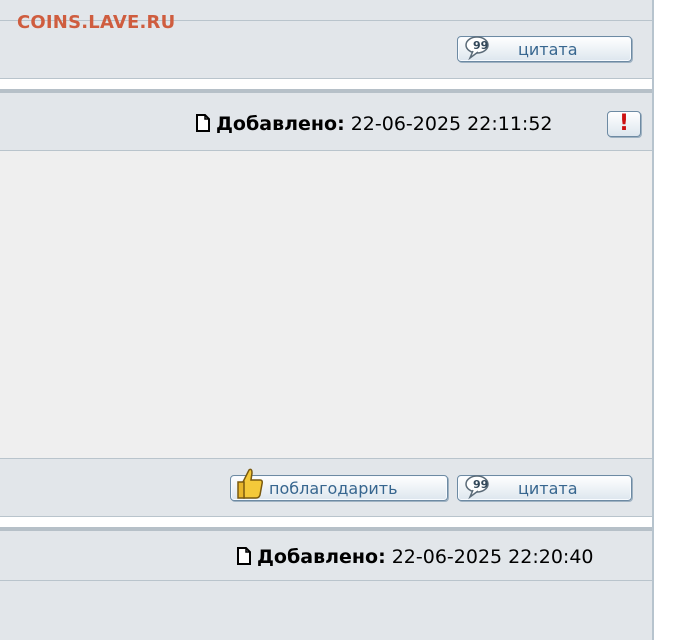 The width and height of the screenshot is (682, 640). Describe the element at coordinates (451, 124) in the screenshot. I see `added-time: 22-06-2025 22:11:52` at that location.